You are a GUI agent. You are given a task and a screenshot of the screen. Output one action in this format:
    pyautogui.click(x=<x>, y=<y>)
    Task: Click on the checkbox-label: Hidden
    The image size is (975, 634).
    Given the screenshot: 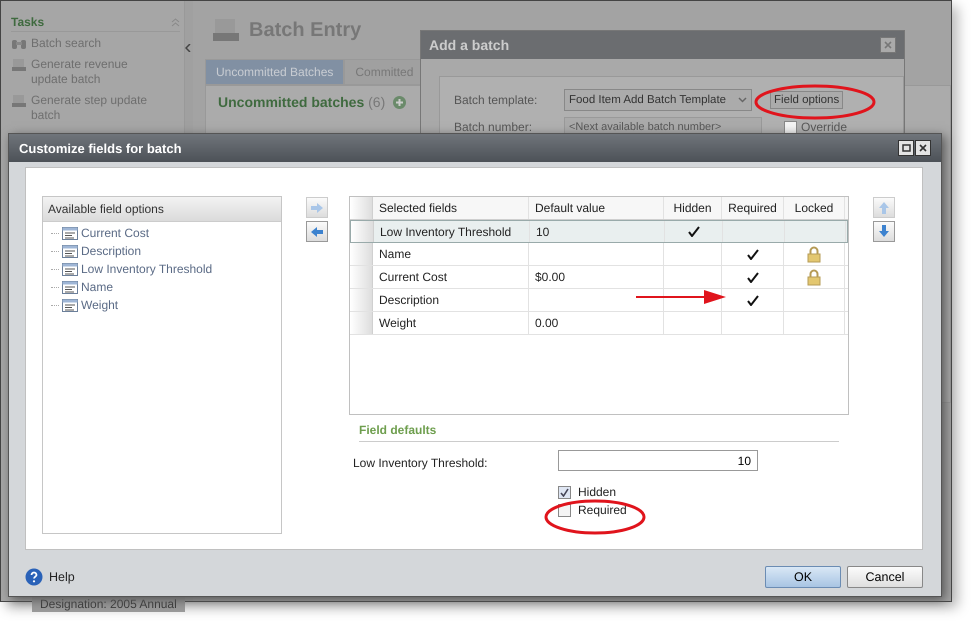 What is the action you would take?
    pyautogui.click(x=597, y=492)
    